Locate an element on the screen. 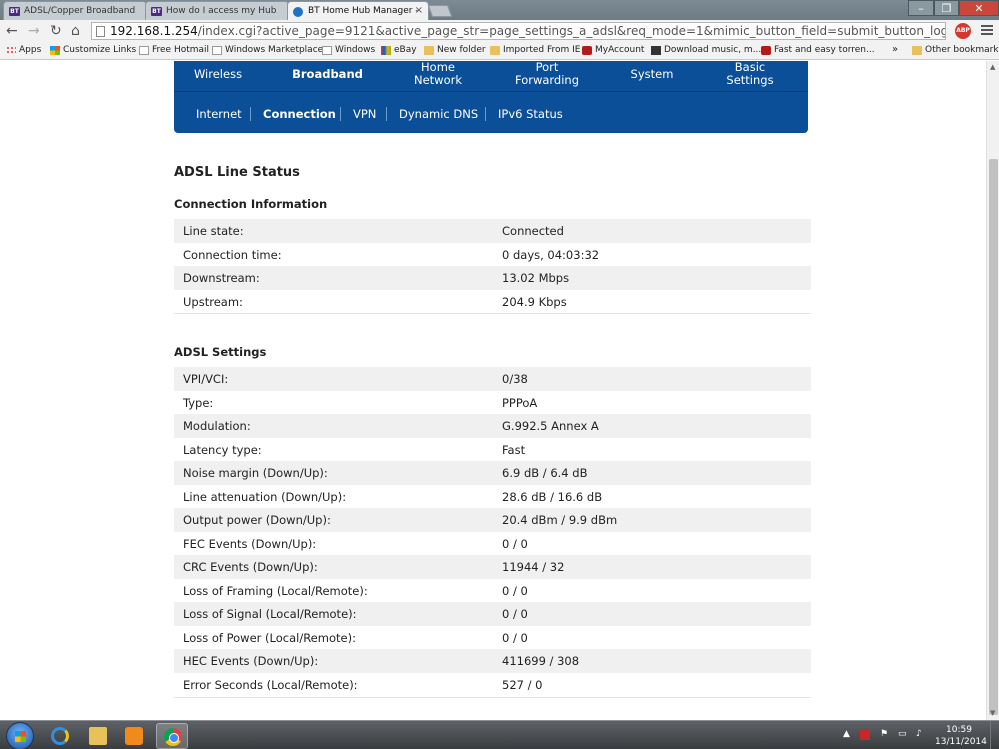 This screenshot has width=999, height=749. row-value: 204.9 Kbps is located at coordinates (534, 301).